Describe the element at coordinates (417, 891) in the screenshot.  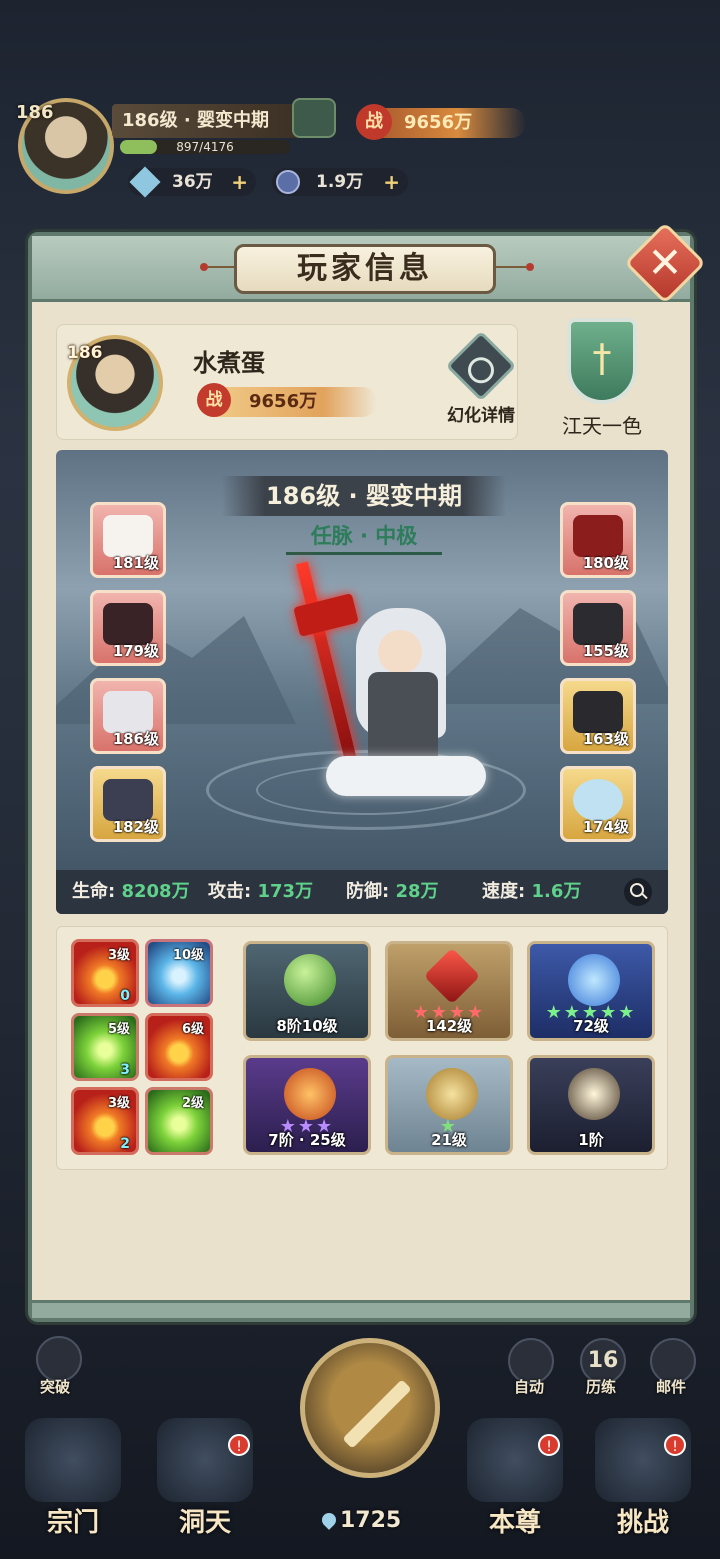
I see `stat-def-value: 28万` at that location.